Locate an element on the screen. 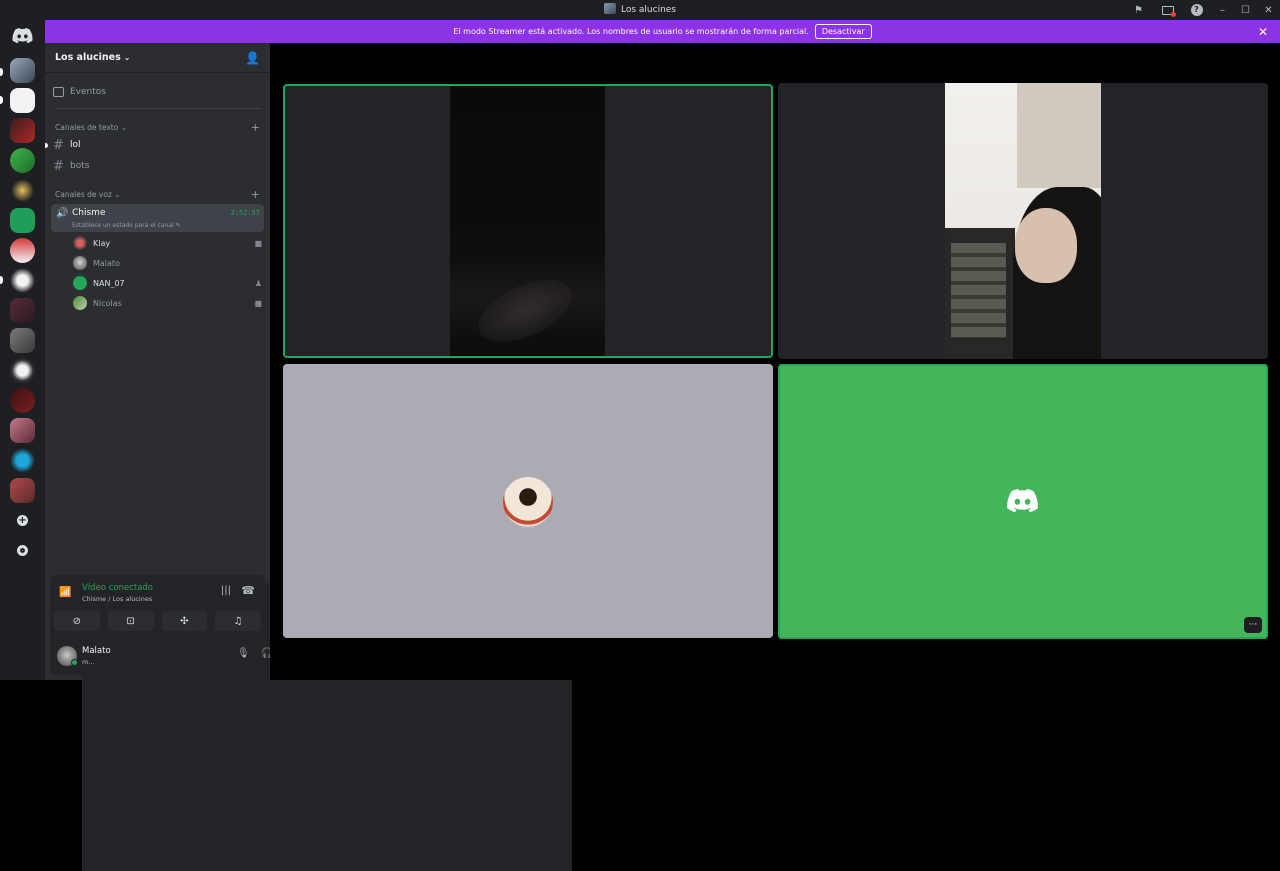  video-face is located at coordinates (1046, 245).